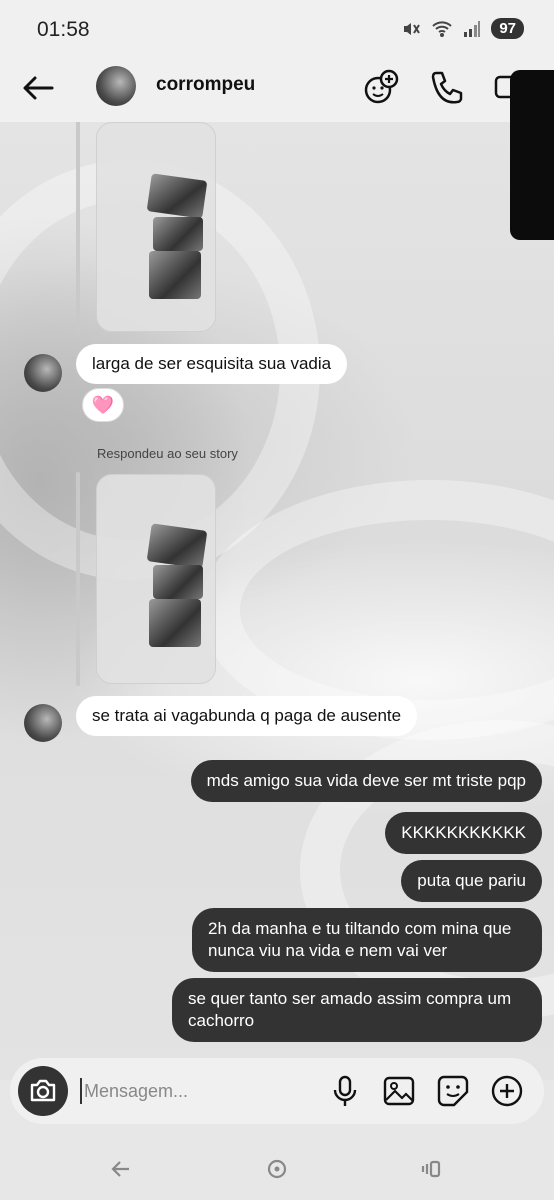 This screenshot has height=1200, width=554. What do you see at coordinates (472, 28) in the screenshot?
I see `signal-icon` at bounding box center [472, 28].